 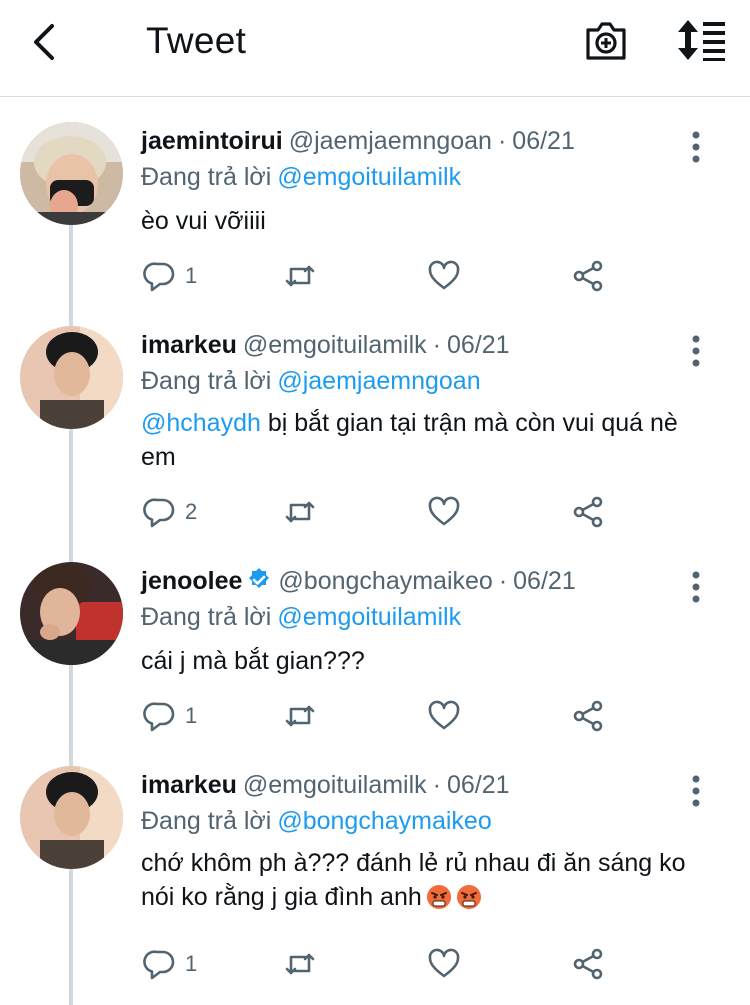 I want to click on tweet-header: jaemintoirui @jaemjaemngoan · 06/21, so click(x=358, y=141).